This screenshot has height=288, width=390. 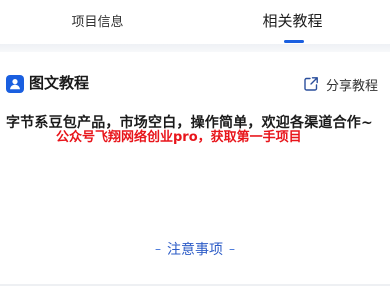 I want to click on share-icon, so click(x=311, y=84).